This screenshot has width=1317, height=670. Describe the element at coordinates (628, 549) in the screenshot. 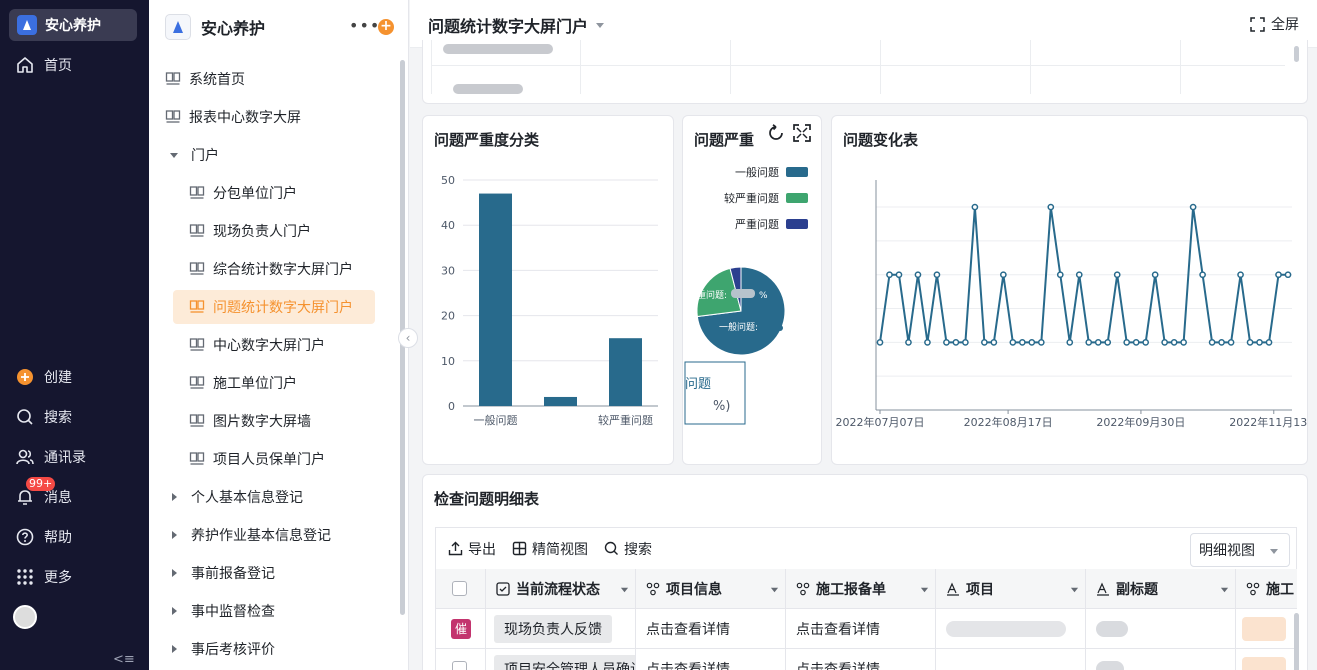

I see `table-search-button: 搜索` at that location.